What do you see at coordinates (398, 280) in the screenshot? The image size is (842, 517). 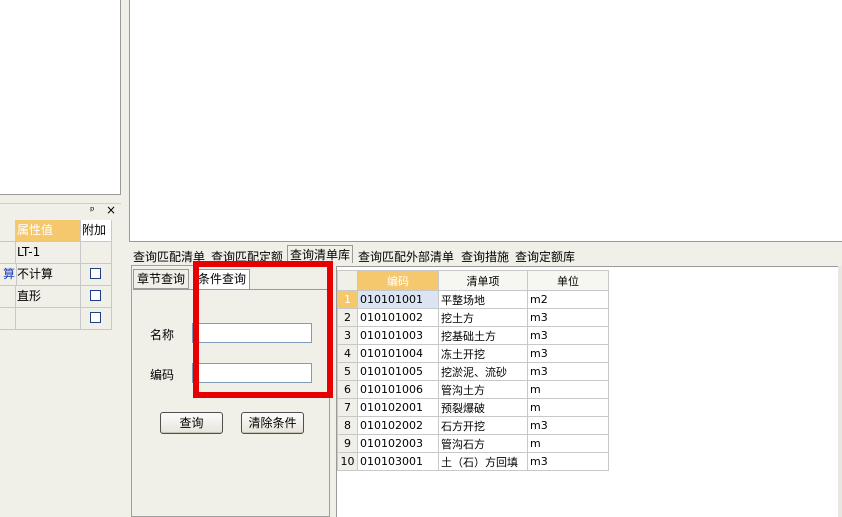 I see `column-header-code: 编码` at bounding box center [398, 280].